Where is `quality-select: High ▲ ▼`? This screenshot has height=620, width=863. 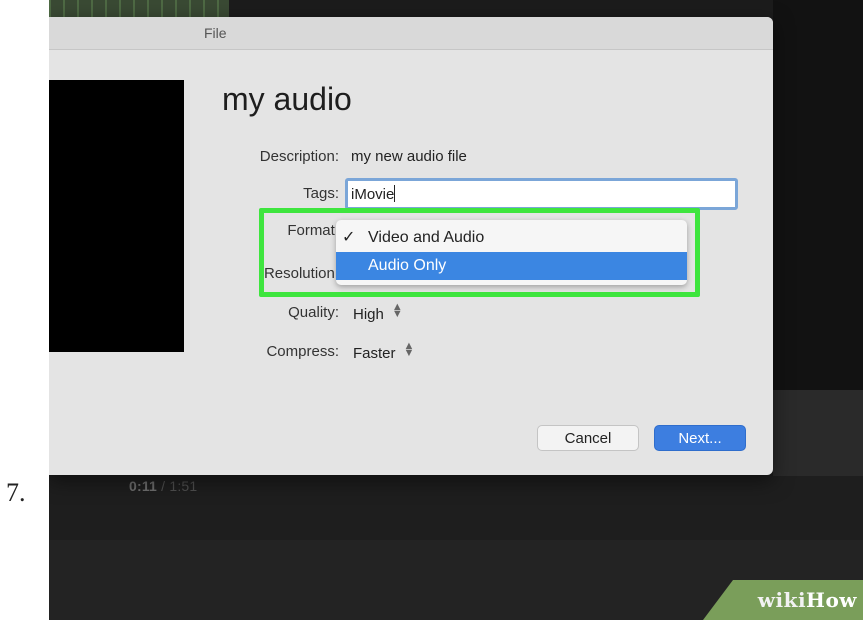 quality-select: High ▲ ▼ is located at coordinates (378, 312).